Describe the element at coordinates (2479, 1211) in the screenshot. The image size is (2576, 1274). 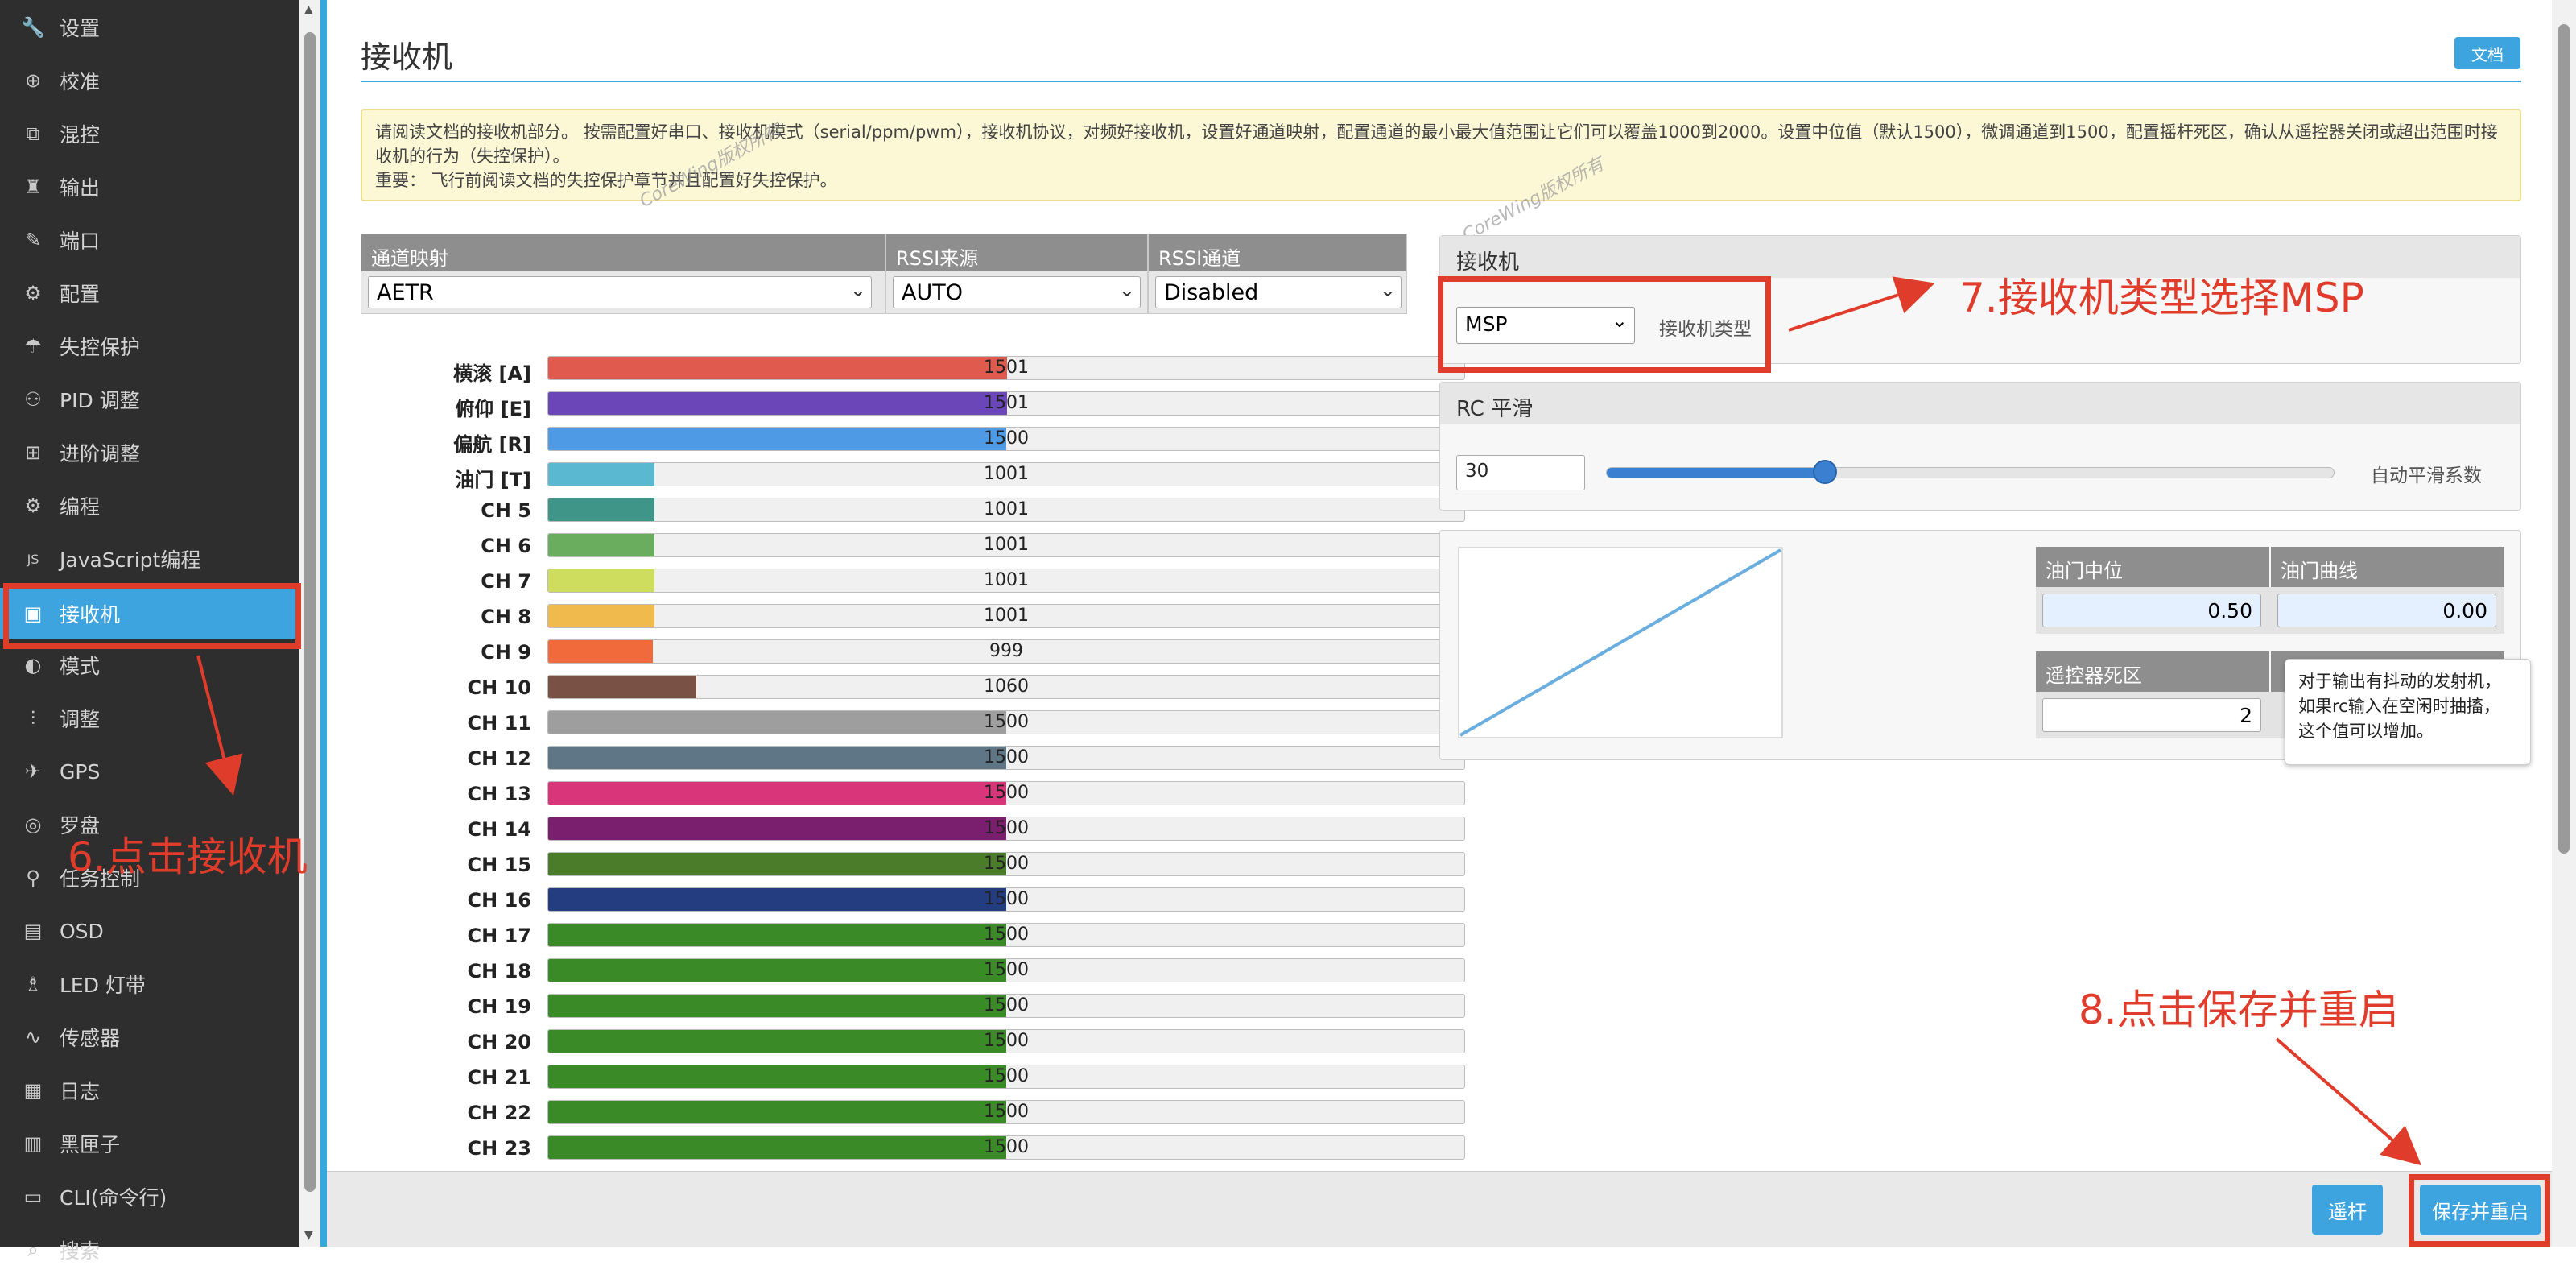
I see `highlight-save-button` at that location.